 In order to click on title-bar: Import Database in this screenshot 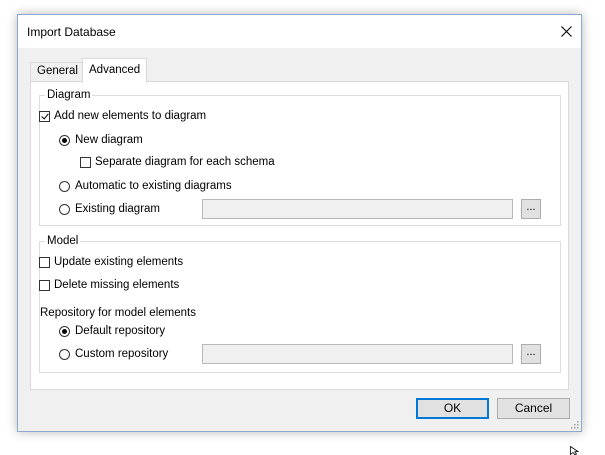, I will do `click(299, 31)`.